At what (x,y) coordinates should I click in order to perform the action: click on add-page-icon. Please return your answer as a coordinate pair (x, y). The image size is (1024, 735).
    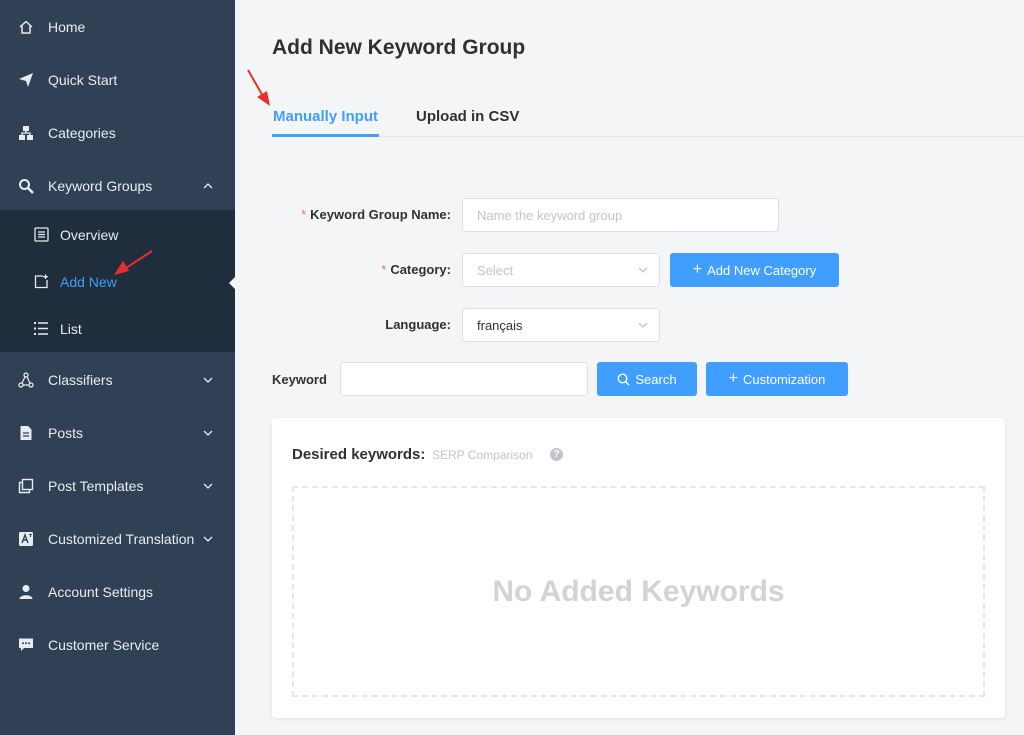
    Looking at the image, I should click on (41, 282).